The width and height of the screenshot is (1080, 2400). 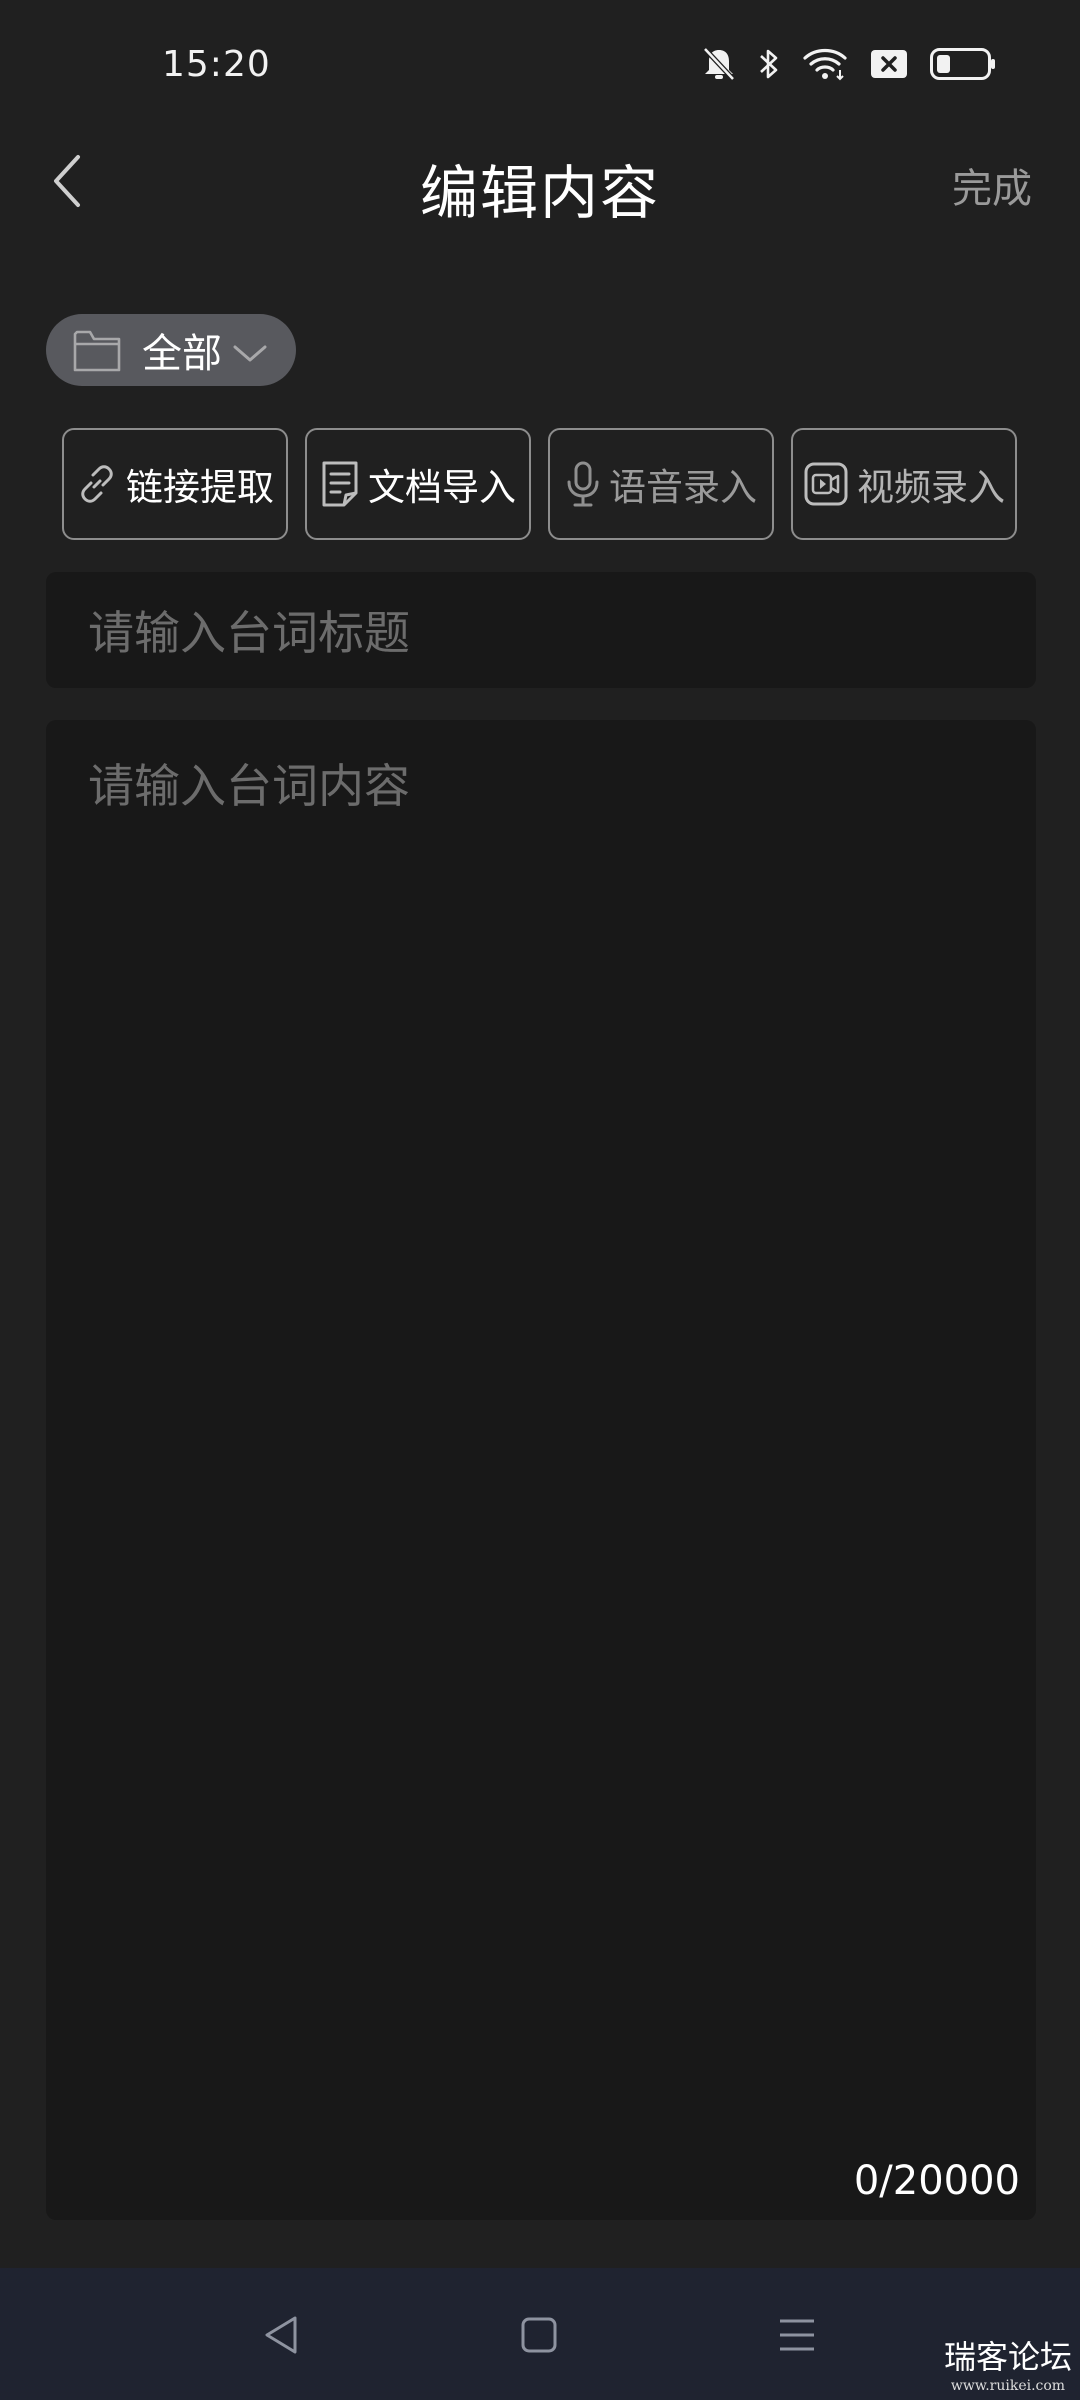 I want to click on watermark: 瑞客论坛 www.ruikei.com, so click(x=1008, y=2363).